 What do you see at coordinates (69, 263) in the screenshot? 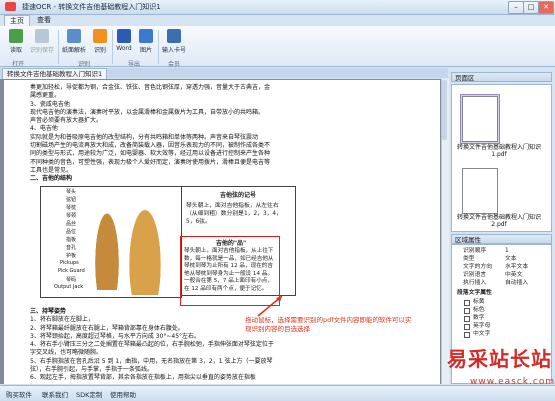
I see `fig-label: Pickups` at bounding box center [69, 263].